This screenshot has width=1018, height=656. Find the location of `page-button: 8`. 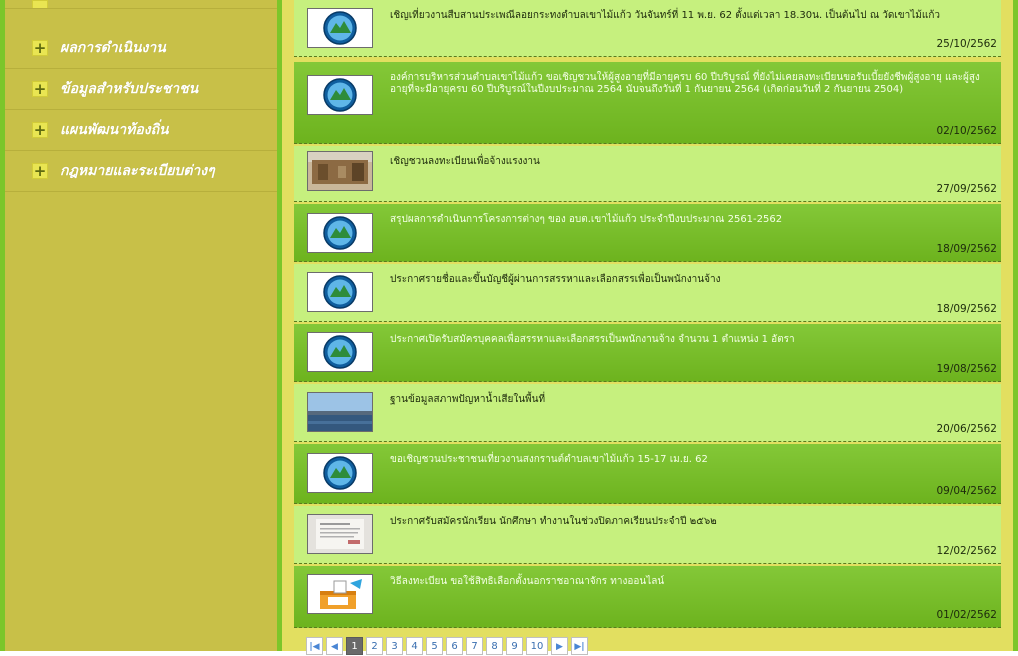

page-button: 8 is located at coordinates (494, 646).